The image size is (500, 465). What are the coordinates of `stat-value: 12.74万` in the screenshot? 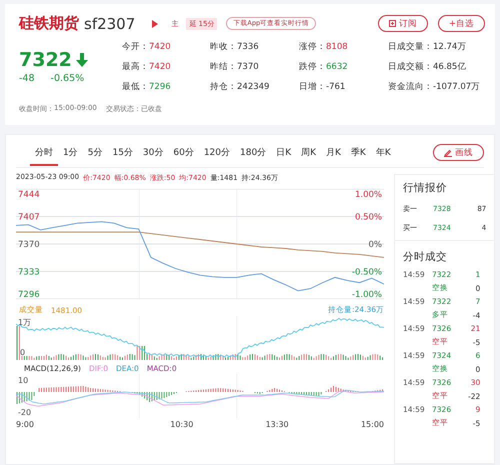 It's located at (449, 46).